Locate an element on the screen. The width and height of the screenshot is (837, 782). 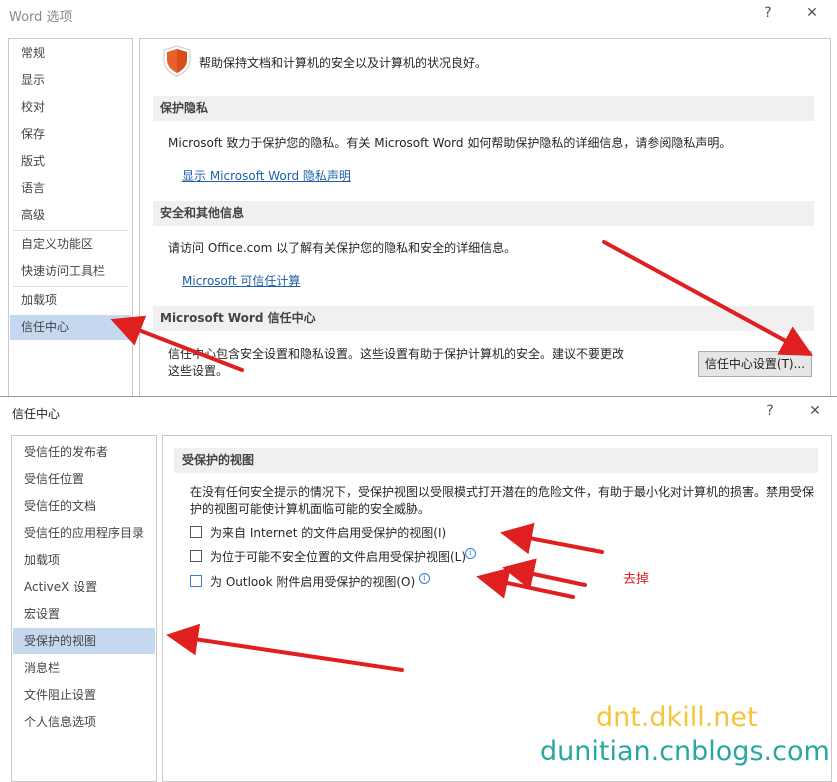
window-title: 信任中心 is located at coordinates (36, 414).